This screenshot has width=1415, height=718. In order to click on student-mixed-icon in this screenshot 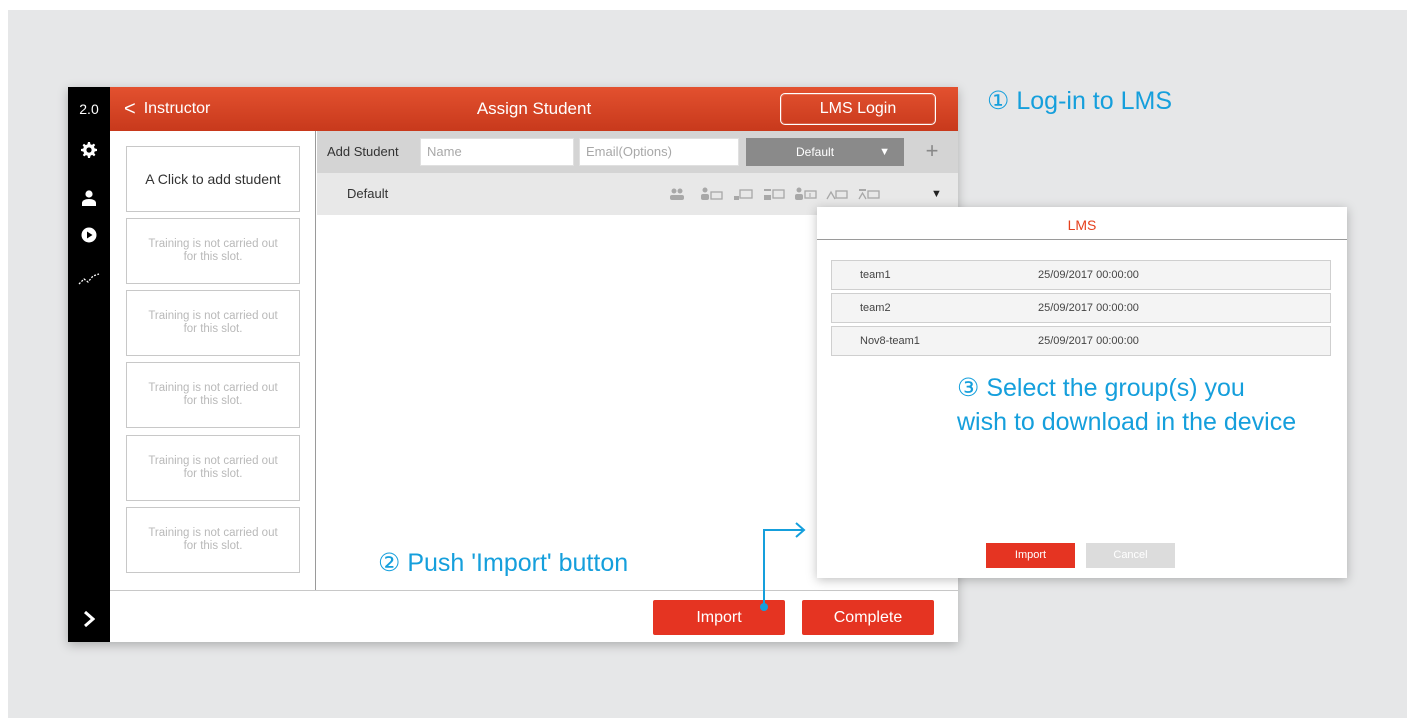, I will do `click(806, 194)`.